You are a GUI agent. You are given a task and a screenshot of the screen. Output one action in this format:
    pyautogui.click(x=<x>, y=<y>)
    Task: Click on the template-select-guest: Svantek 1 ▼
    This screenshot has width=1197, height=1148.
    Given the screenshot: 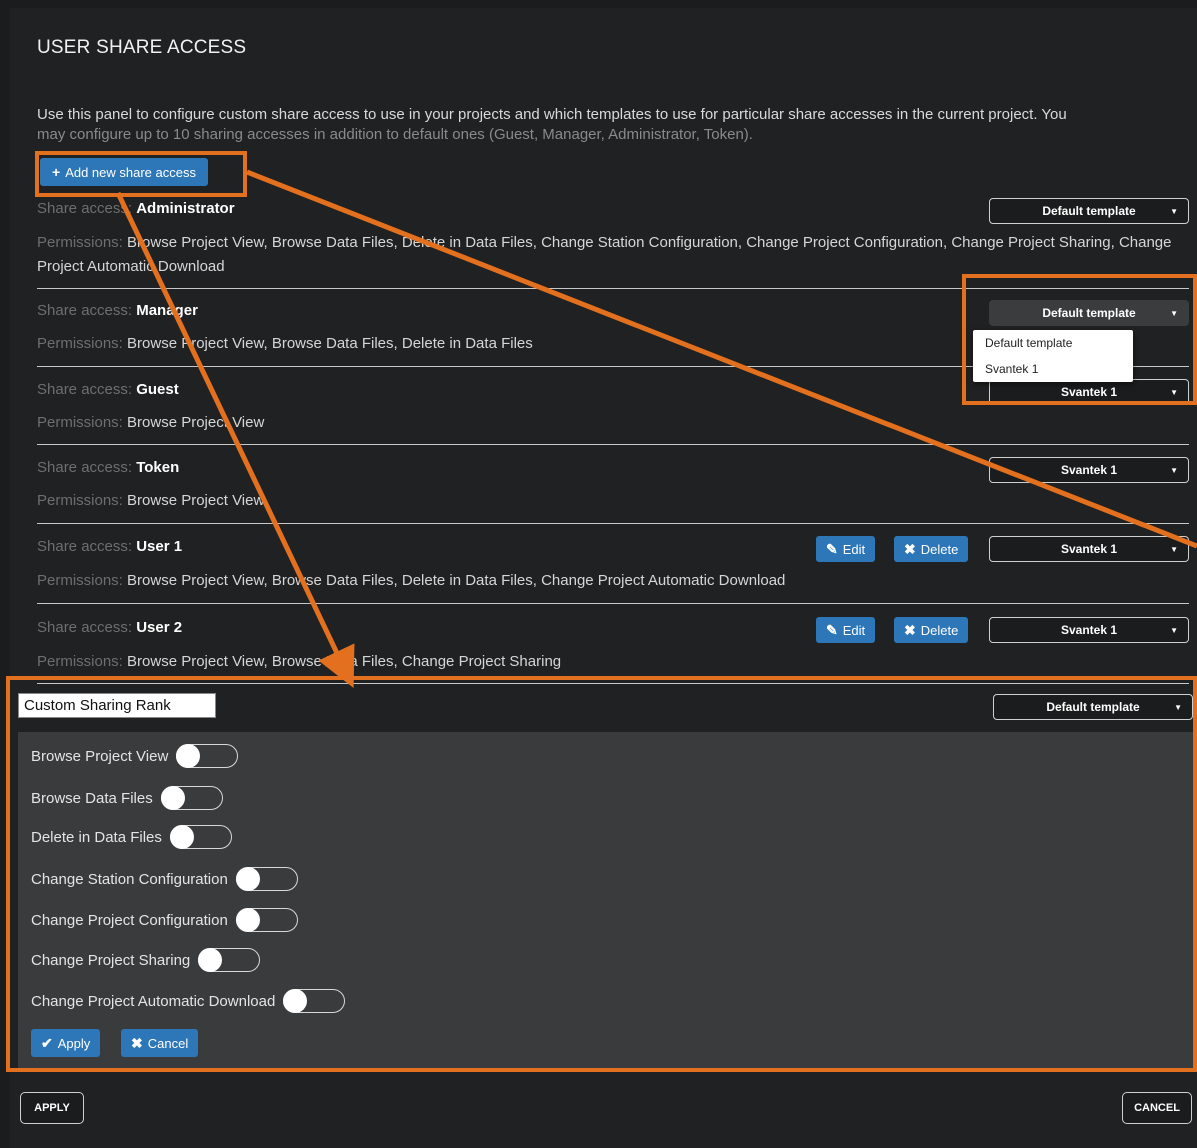 What is the action you would take?
    pyautogui.click(x=1089, y=392)
    